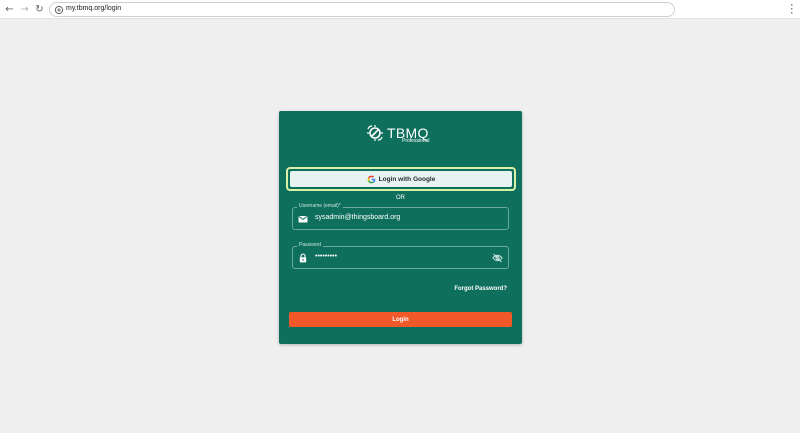 Image resolution: width=800 pixels, height=433 pixels. Describe the element at coordinates (9, 9) in the screenshot. I see `back-arrow-icon: ←` at that location.